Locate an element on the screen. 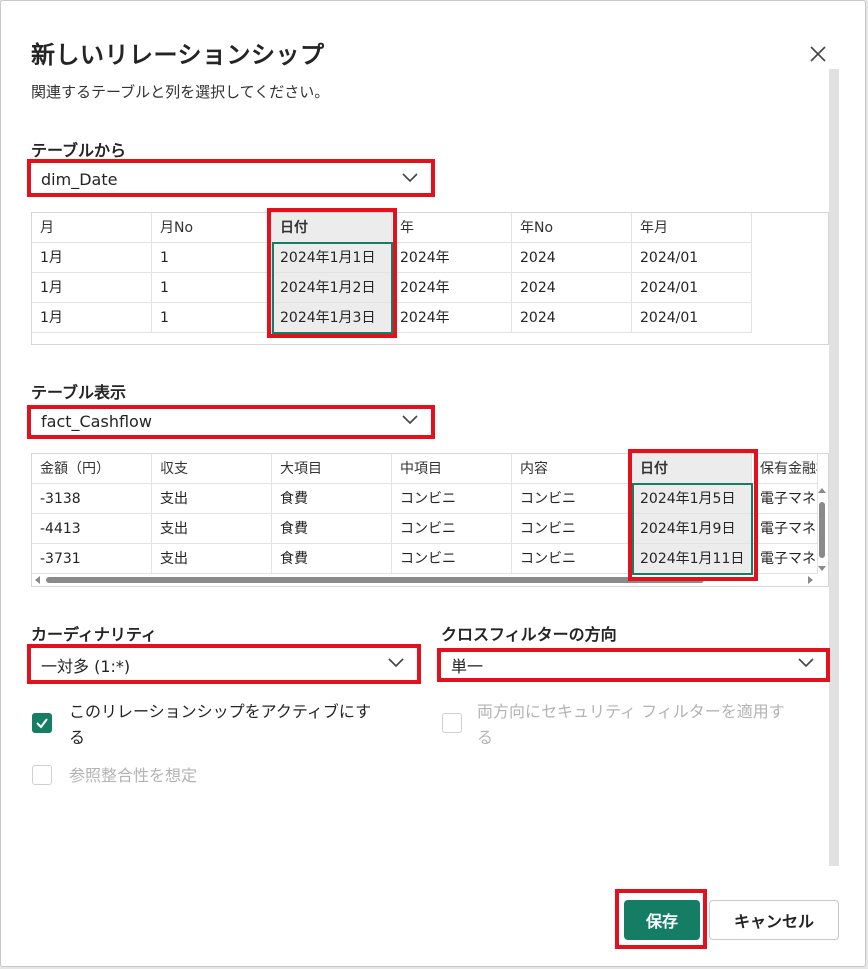  table-cell-selected: 2024年1月3日 is located at coordinates (332, 318).